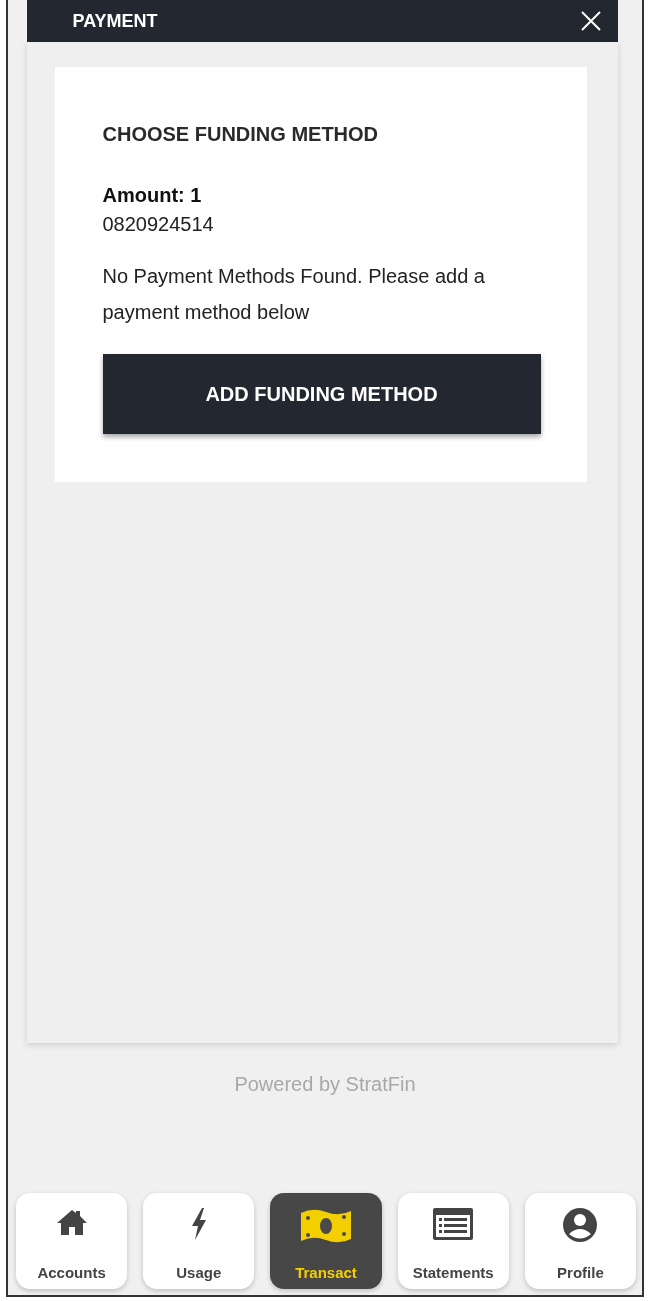 The width and height of the screenshot is (654, 1301). I want to click on status-message: No Payment Methods Found. Please add a payment method below, so click(294, 294).